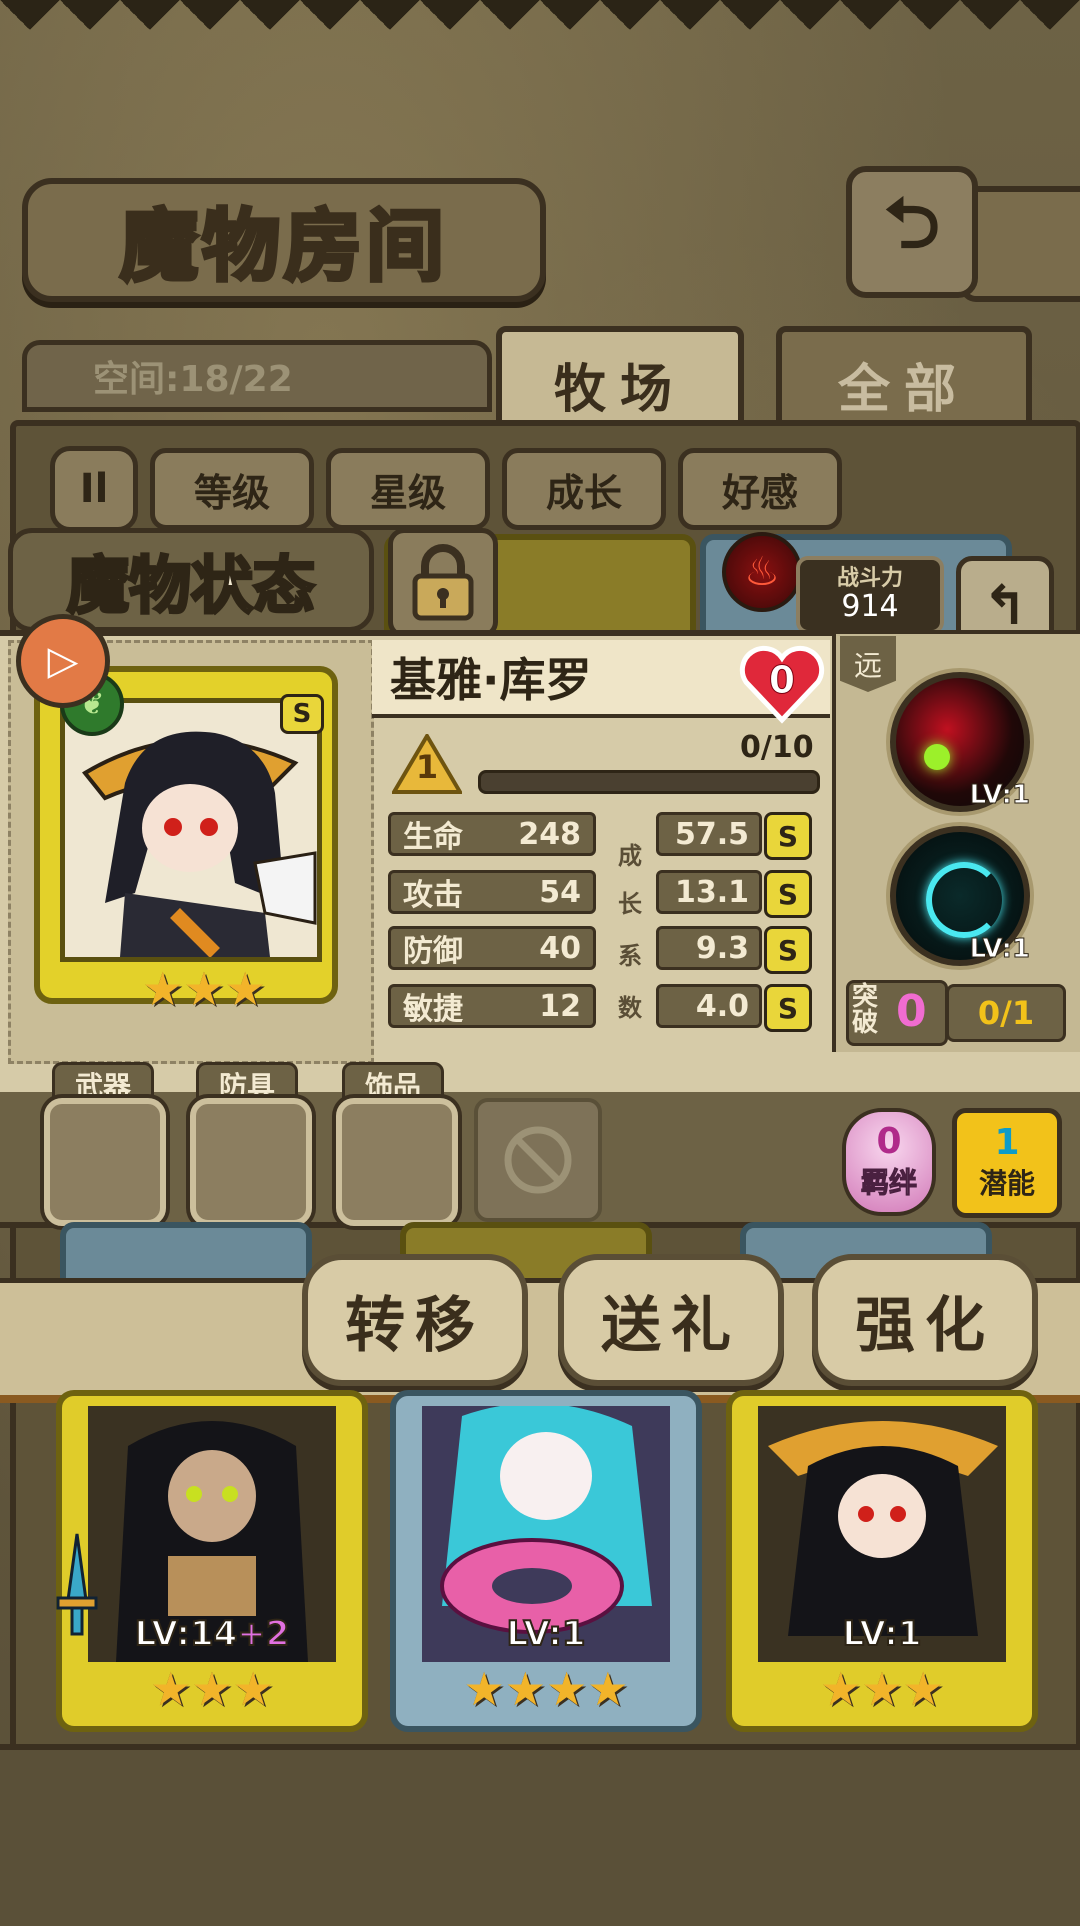 This screenshot has height=1926, width=1080. I want to click on growth-atk: 13.1, so click(709, 892).